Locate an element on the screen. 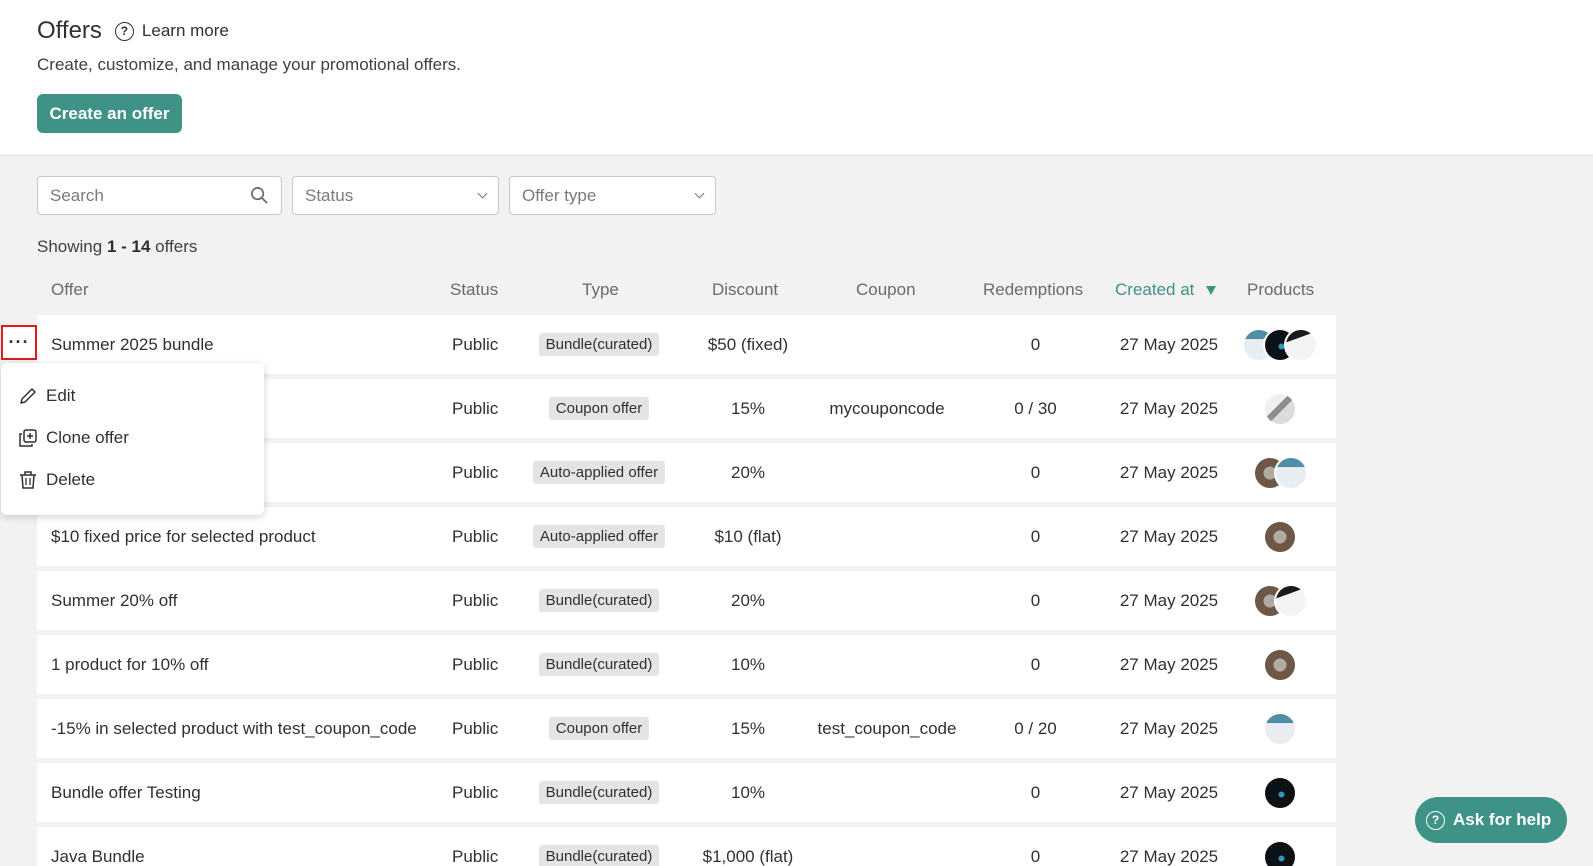 The width and height of the screenshot is (1593, 866). discount-cell: $10 (flat) is located at coordinates (748, 536).